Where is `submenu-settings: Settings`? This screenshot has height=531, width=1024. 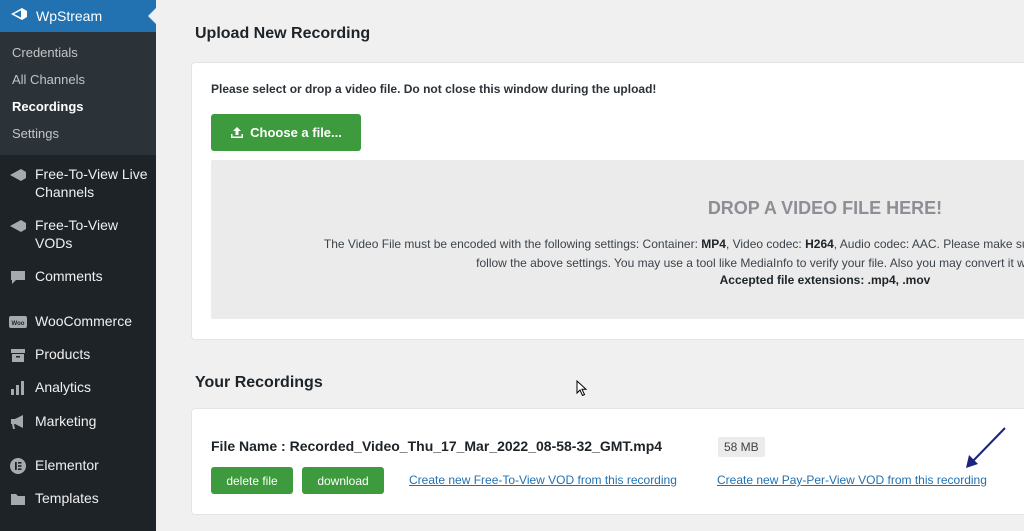
submenu-settings: Settings is located at coordinates (78, 133).